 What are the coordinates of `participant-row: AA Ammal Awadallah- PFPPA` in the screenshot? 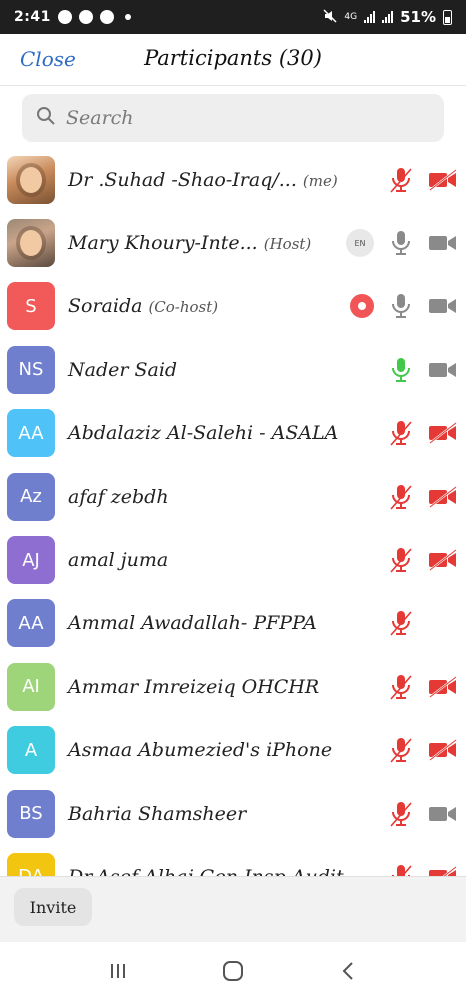 It's located at (233, 623).